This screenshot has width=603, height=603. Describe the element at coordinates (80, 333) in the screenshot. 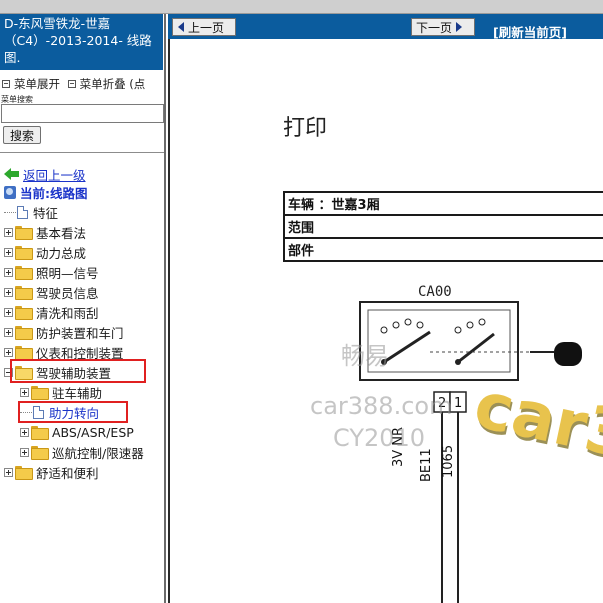

I see `tree-item-label: 防护装置和车门` at that location.